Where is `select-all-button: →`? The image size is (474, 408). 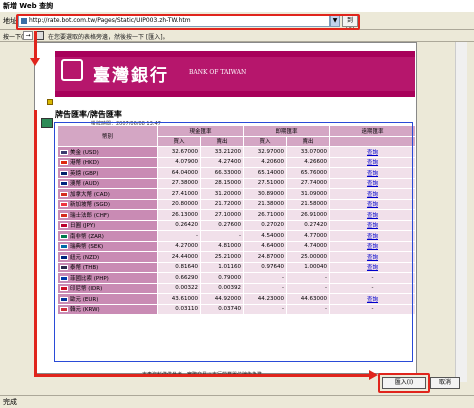 select-all-button: → is located at coordinates (28, 35).